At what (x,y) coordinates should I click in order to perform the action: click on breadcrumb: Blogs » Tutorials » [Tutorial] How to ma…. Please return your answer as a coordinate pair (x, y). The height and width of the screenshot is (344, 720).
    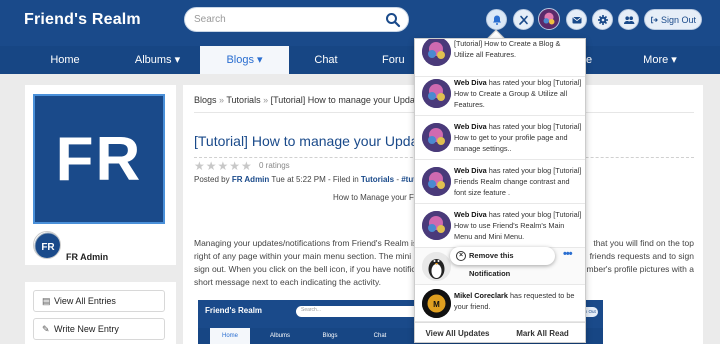
    Looking at the image, I should click on (317, 100).